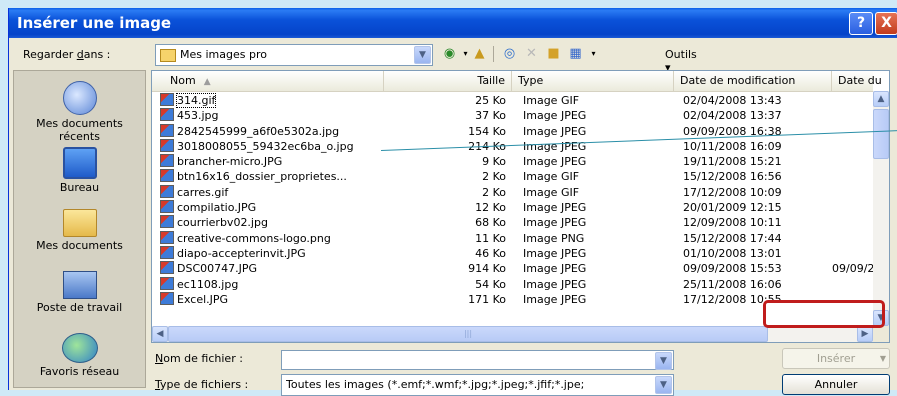  What do you see at coordinates (272, 100) in the screenshot?
I see `file-name-cell: 314.gif` at bounding box center [272, 100].